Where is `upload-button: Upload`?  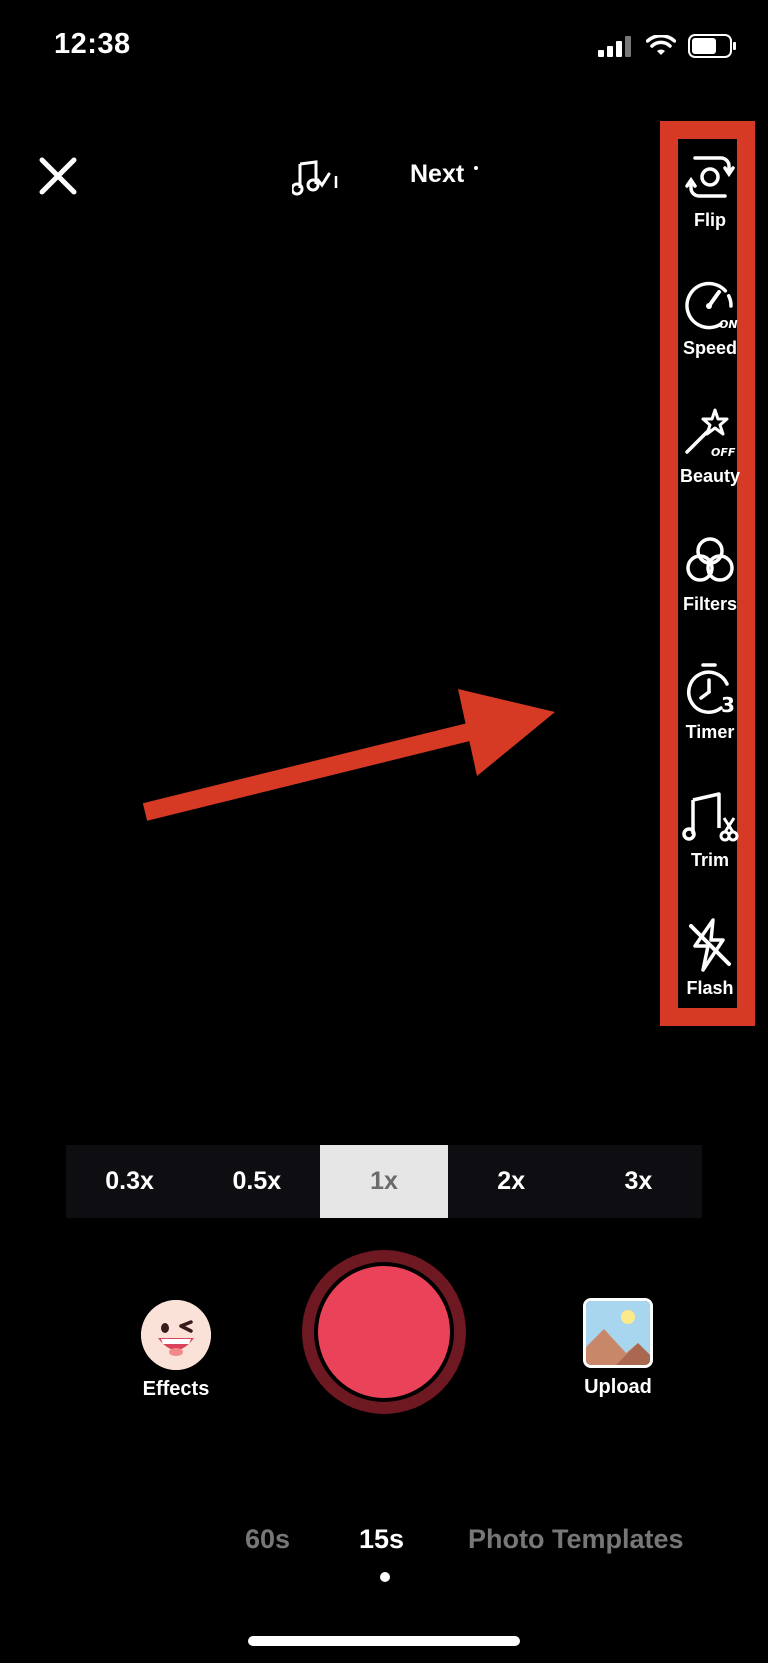 upload-button: Upload is located at coordinates (618, 1348).